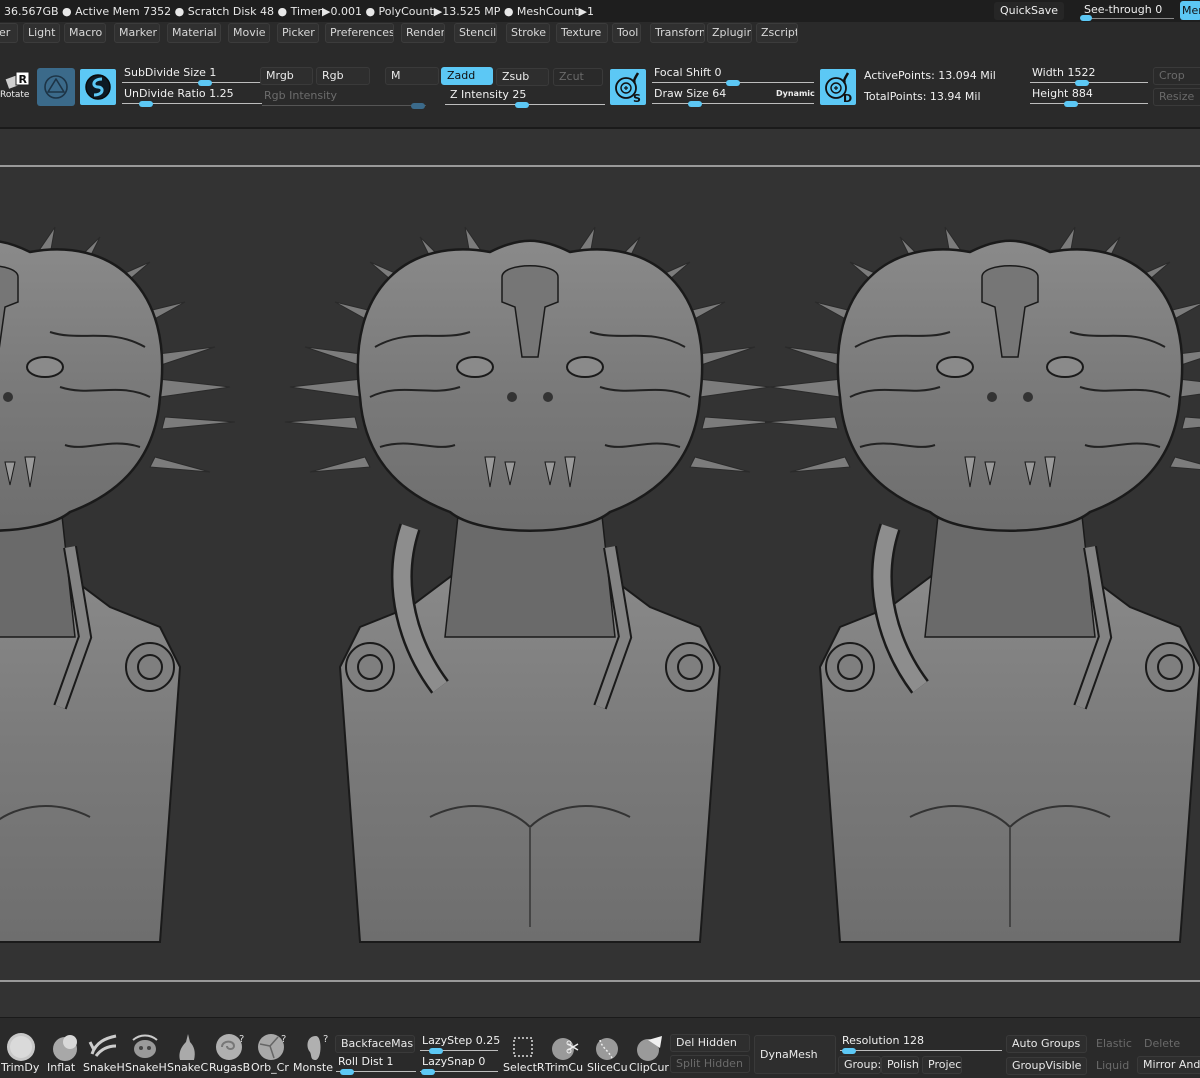 The image size is (1200, 1078). Describe the element at coordinates (459, 1065) in the screenshot. I see `lazy-snap-slider: LazySnap 0` at that location.